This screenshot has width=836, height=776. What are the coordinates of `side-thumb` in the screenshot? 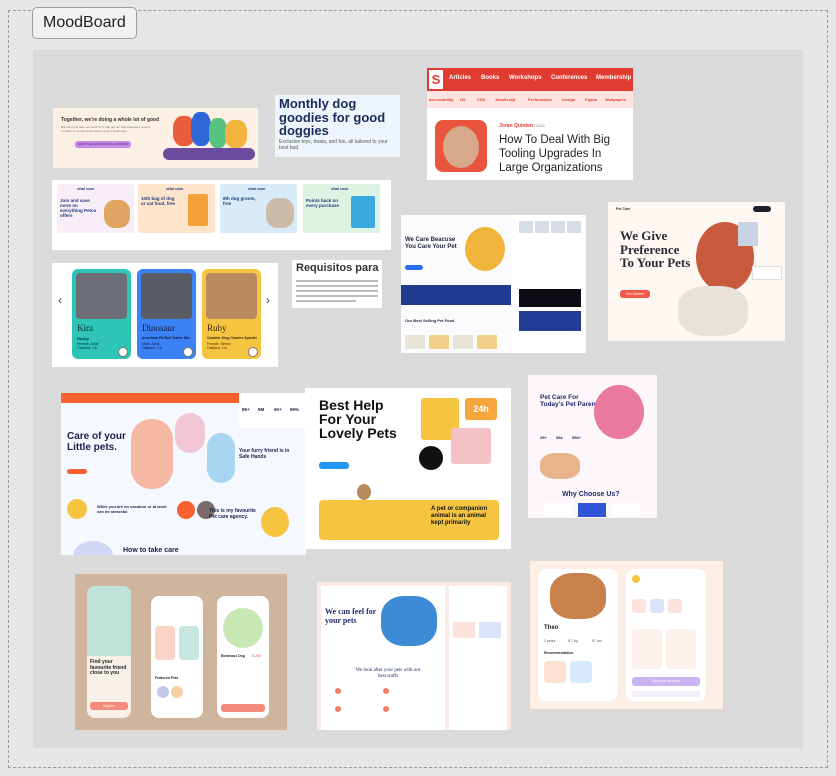 It's located at (464, 630).